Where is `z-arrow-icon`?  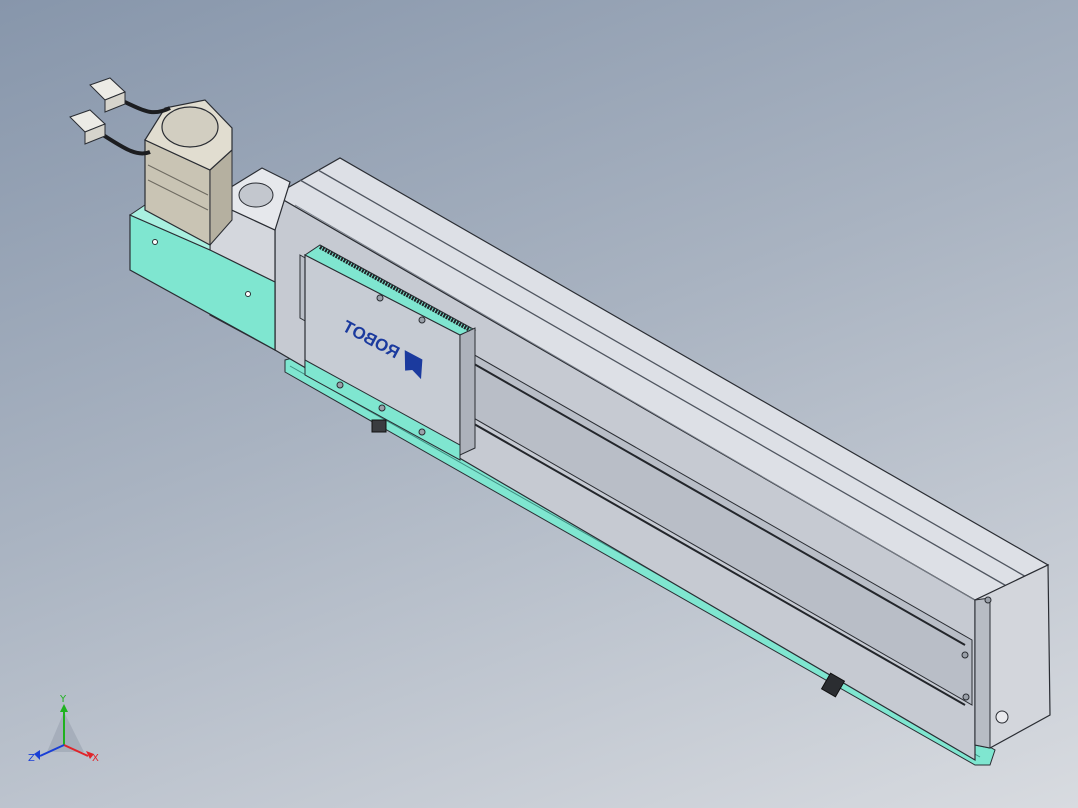
z-arrow-icon is located at coordinates (37, 755).